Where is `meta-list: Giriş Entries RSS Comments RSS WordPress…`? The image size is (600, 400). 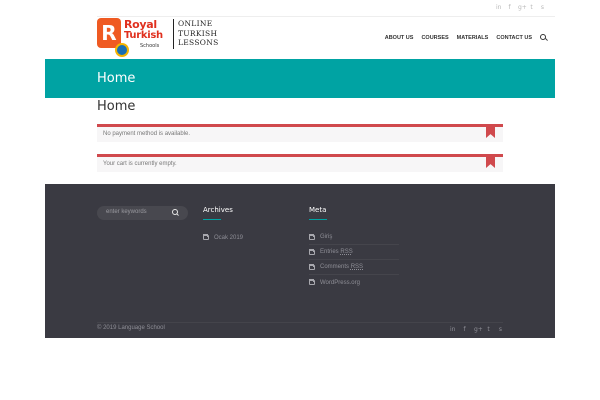 meta-list: Giriş Entries RSS Comments RSS WordPress… is located at coordinates (354, 260).